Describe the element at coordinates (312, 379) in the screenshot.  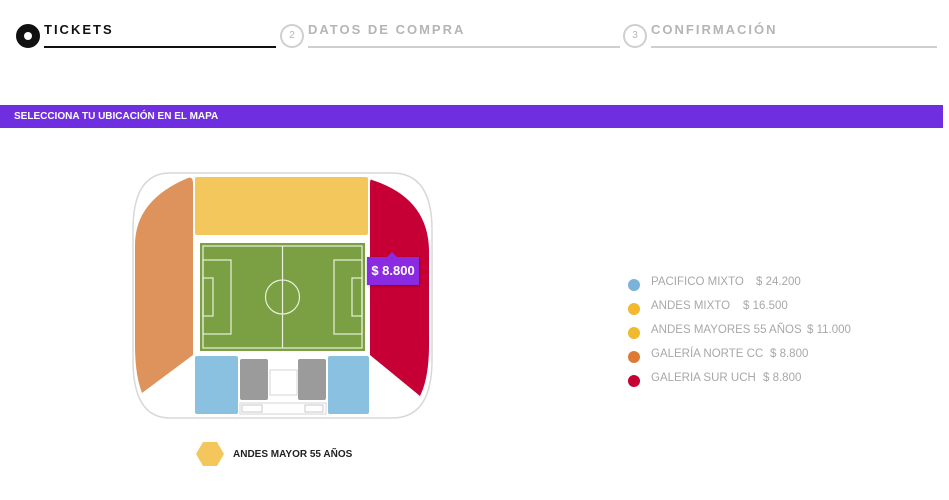
I see `grey-block-right` at that location.